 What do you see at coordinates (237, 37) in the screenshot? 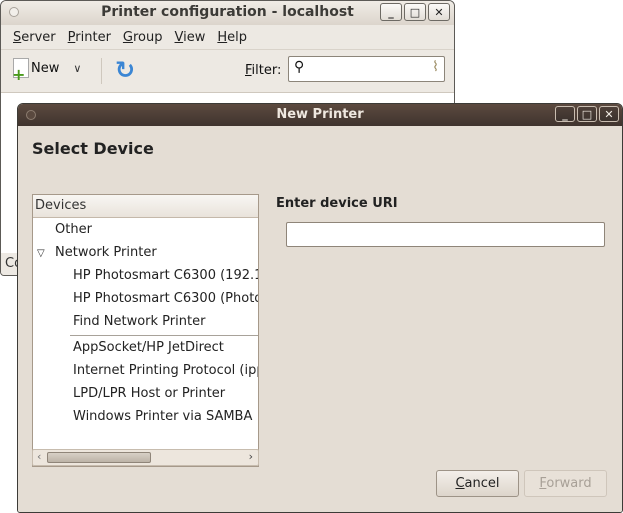
I see `menu-label: elp` at bounding box center [237, 37].